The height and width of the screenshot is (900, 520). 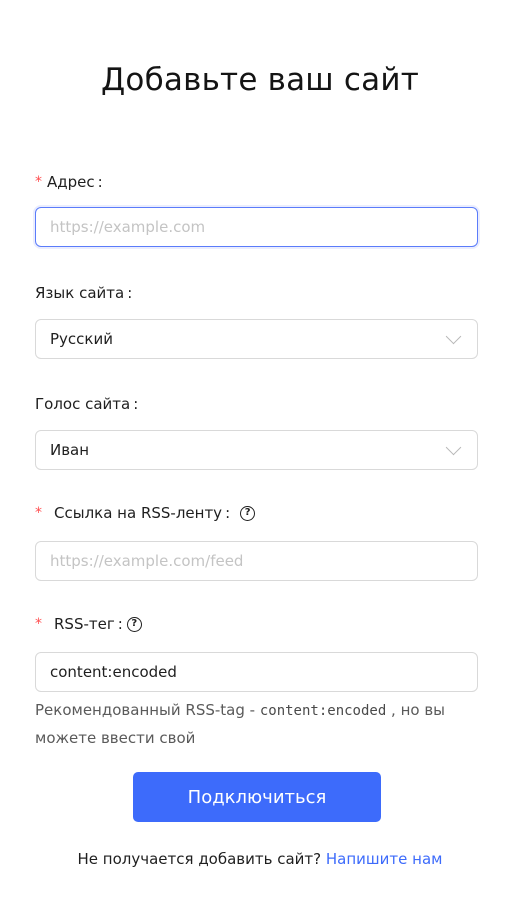 I want to click on address-field: * Адрес :, so click(x=256, y=209).